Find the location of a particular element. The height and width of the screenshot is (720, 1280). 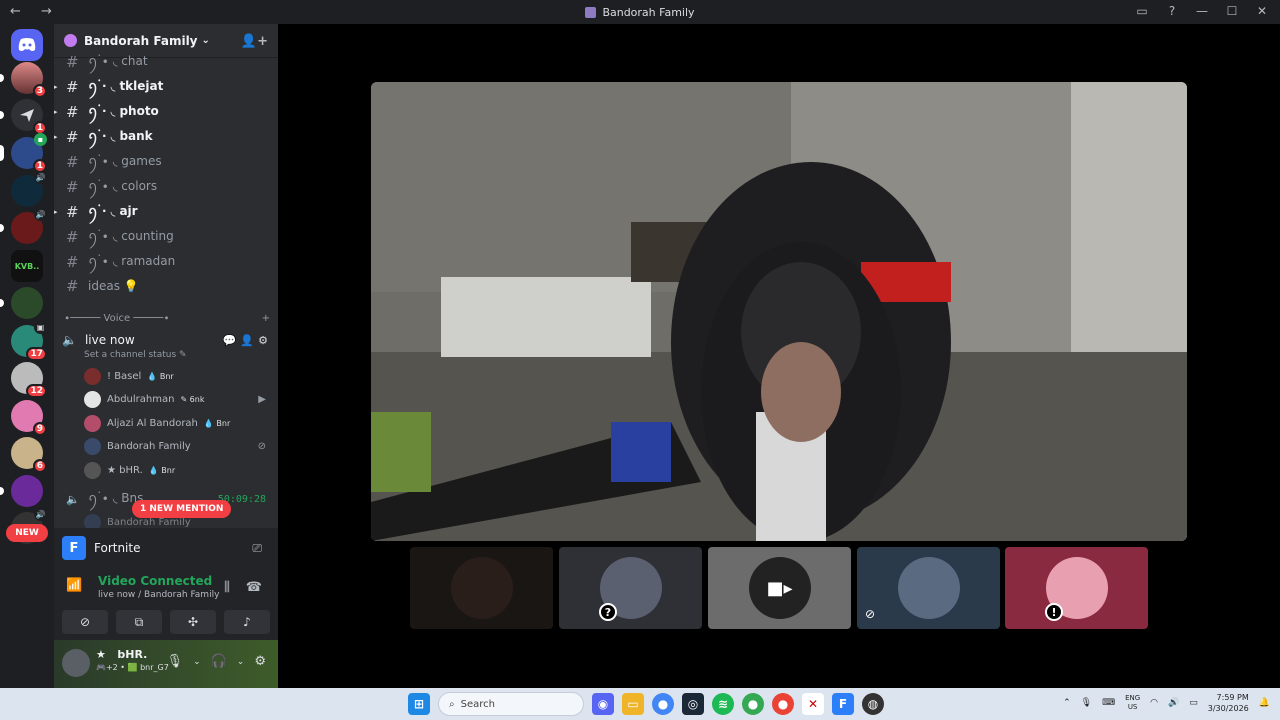

server-5: 🔊 is located at coordinates (23, 226).